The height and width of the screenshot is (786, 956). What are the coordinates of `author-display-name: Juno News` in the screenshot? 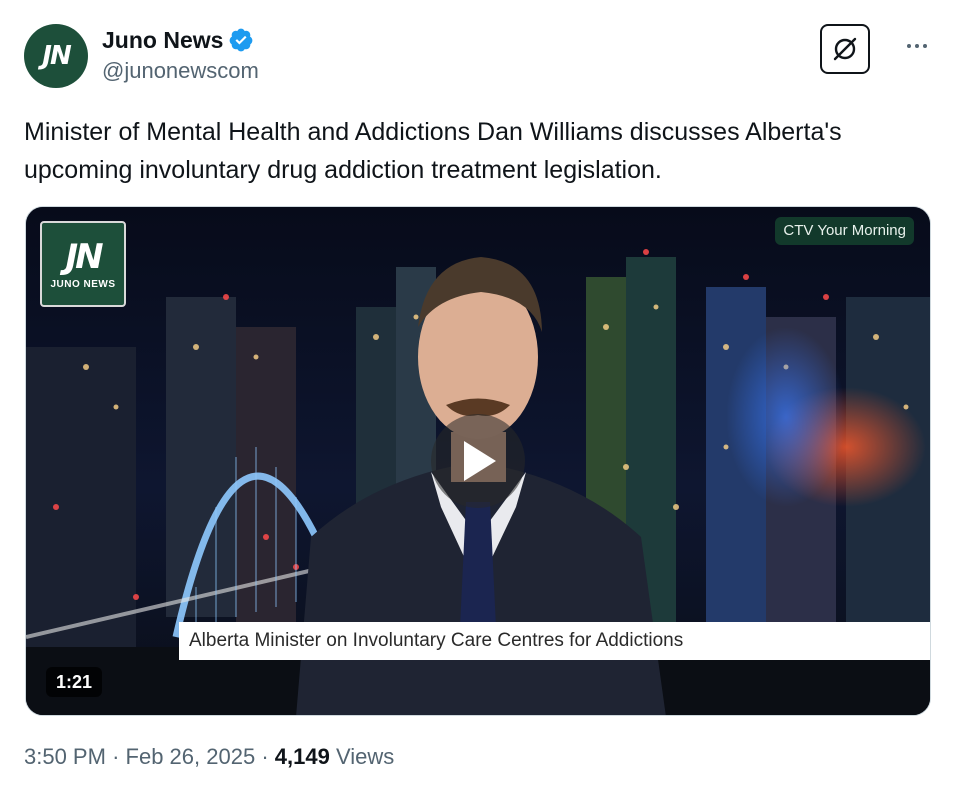 It's located at (162, 40).